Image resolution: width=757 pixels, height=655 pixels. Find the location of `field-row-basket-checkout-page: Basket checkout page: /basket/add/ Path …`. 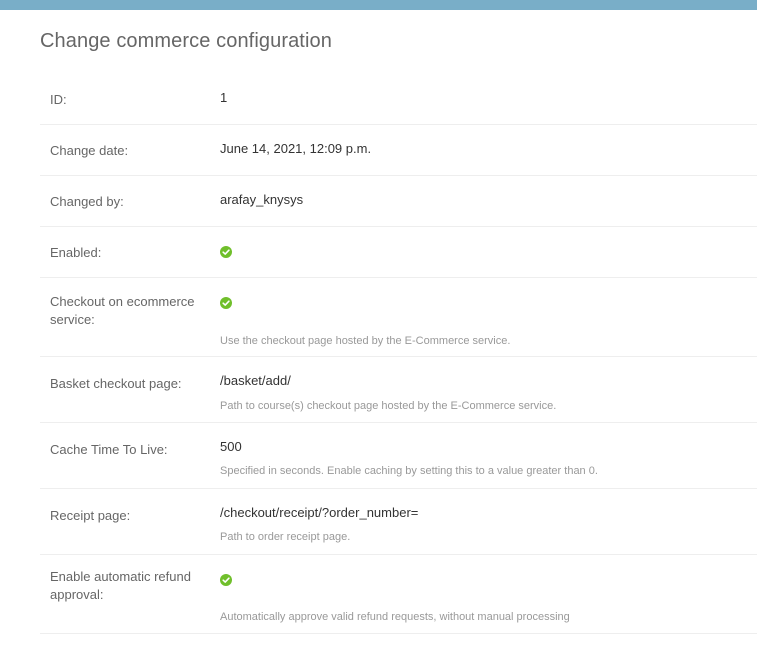

field-row-basket-checkout-page: Basket checkout page: /basket/add/ Path … is located at coordinates (398, 390).